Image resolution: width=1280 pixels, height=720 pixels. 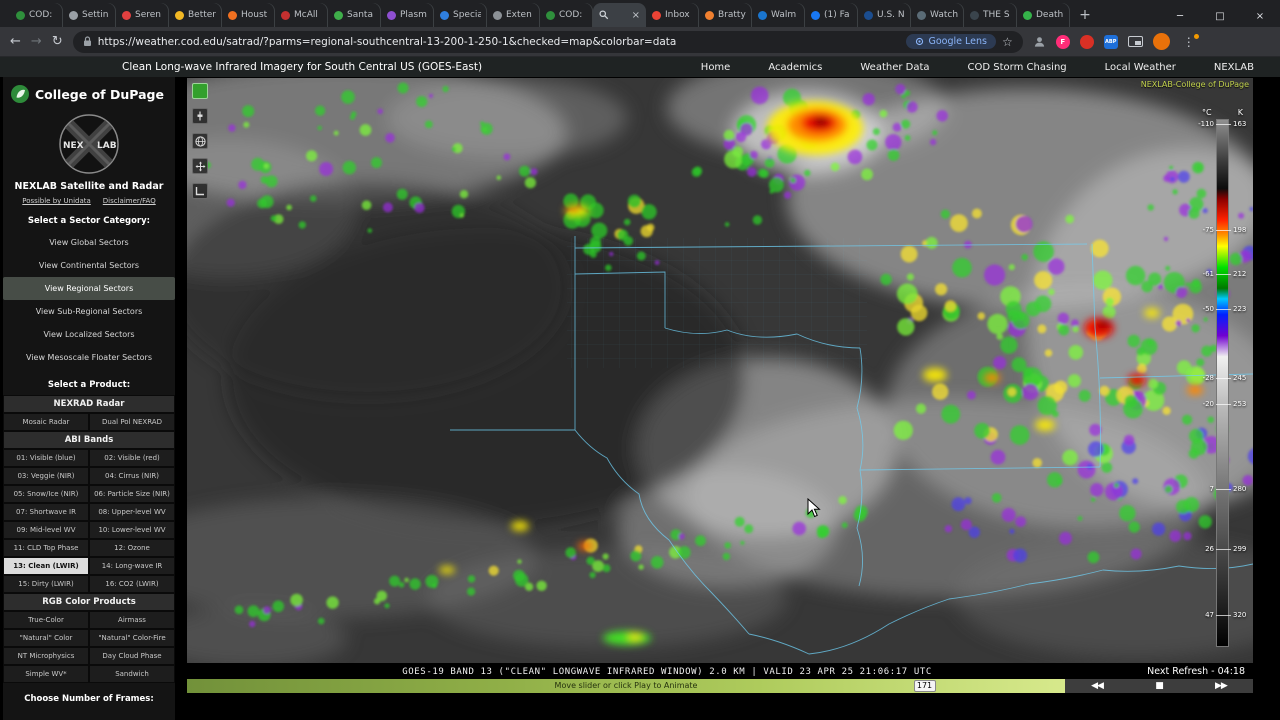 What do you see at coordinates (200, 141) in the screenshot?
I see `globe-icon` at bounding box center [200, 141].